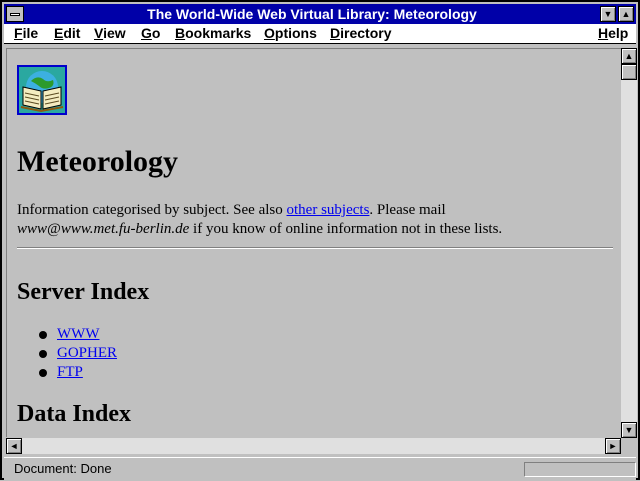 The height and width of the screenshot is (481, 640). Describe the element at coordinates (15, 14) in the screenshot. I see `system-menu-icon` at that location.